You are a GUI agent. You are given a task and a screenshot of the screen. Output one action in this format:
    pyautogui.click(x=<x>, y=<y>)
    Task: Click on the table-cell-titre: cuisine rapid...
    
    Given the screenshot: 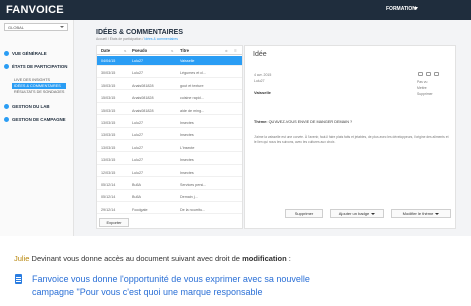 What is the action you would take?
    pyautogui.click(x=192, y=98)
    